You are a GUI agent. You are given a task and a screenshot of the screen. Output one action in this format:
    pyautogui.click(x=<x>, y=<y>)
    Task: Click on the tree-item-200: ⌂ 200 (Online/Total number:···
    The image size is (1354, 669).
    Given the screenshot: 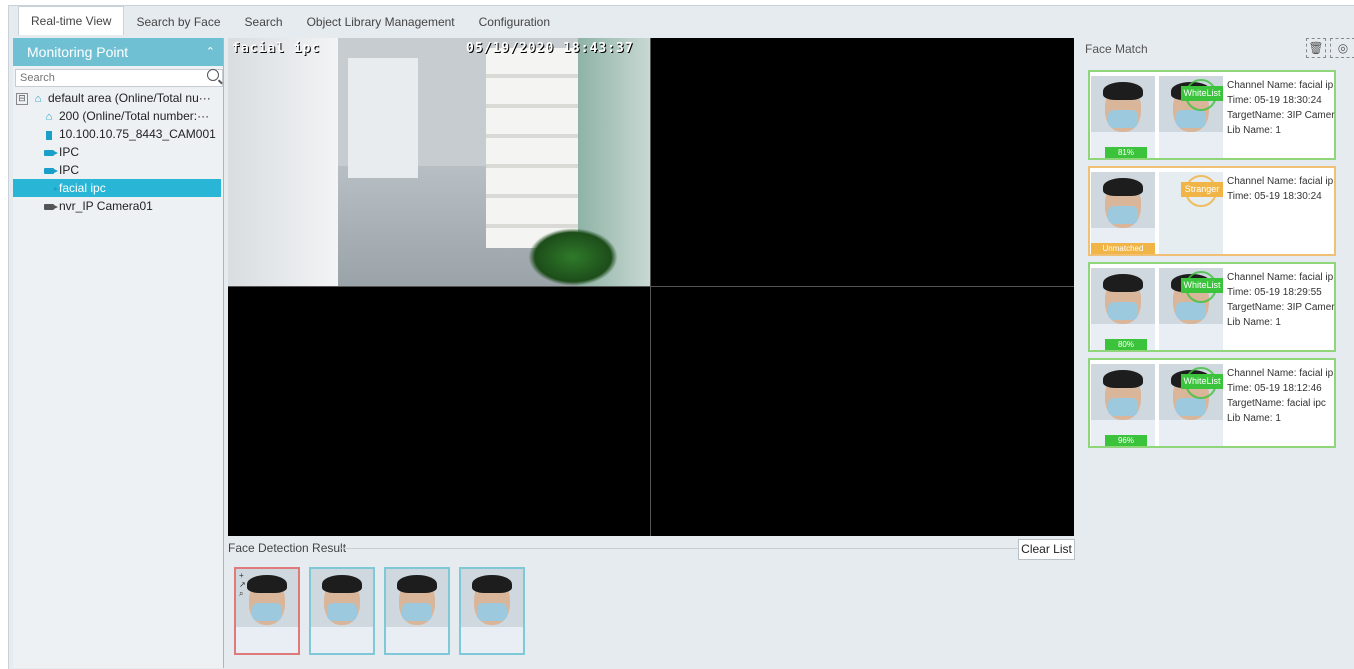 What is the action you would take?
    pyautogui.click(x=118, y=116)
    